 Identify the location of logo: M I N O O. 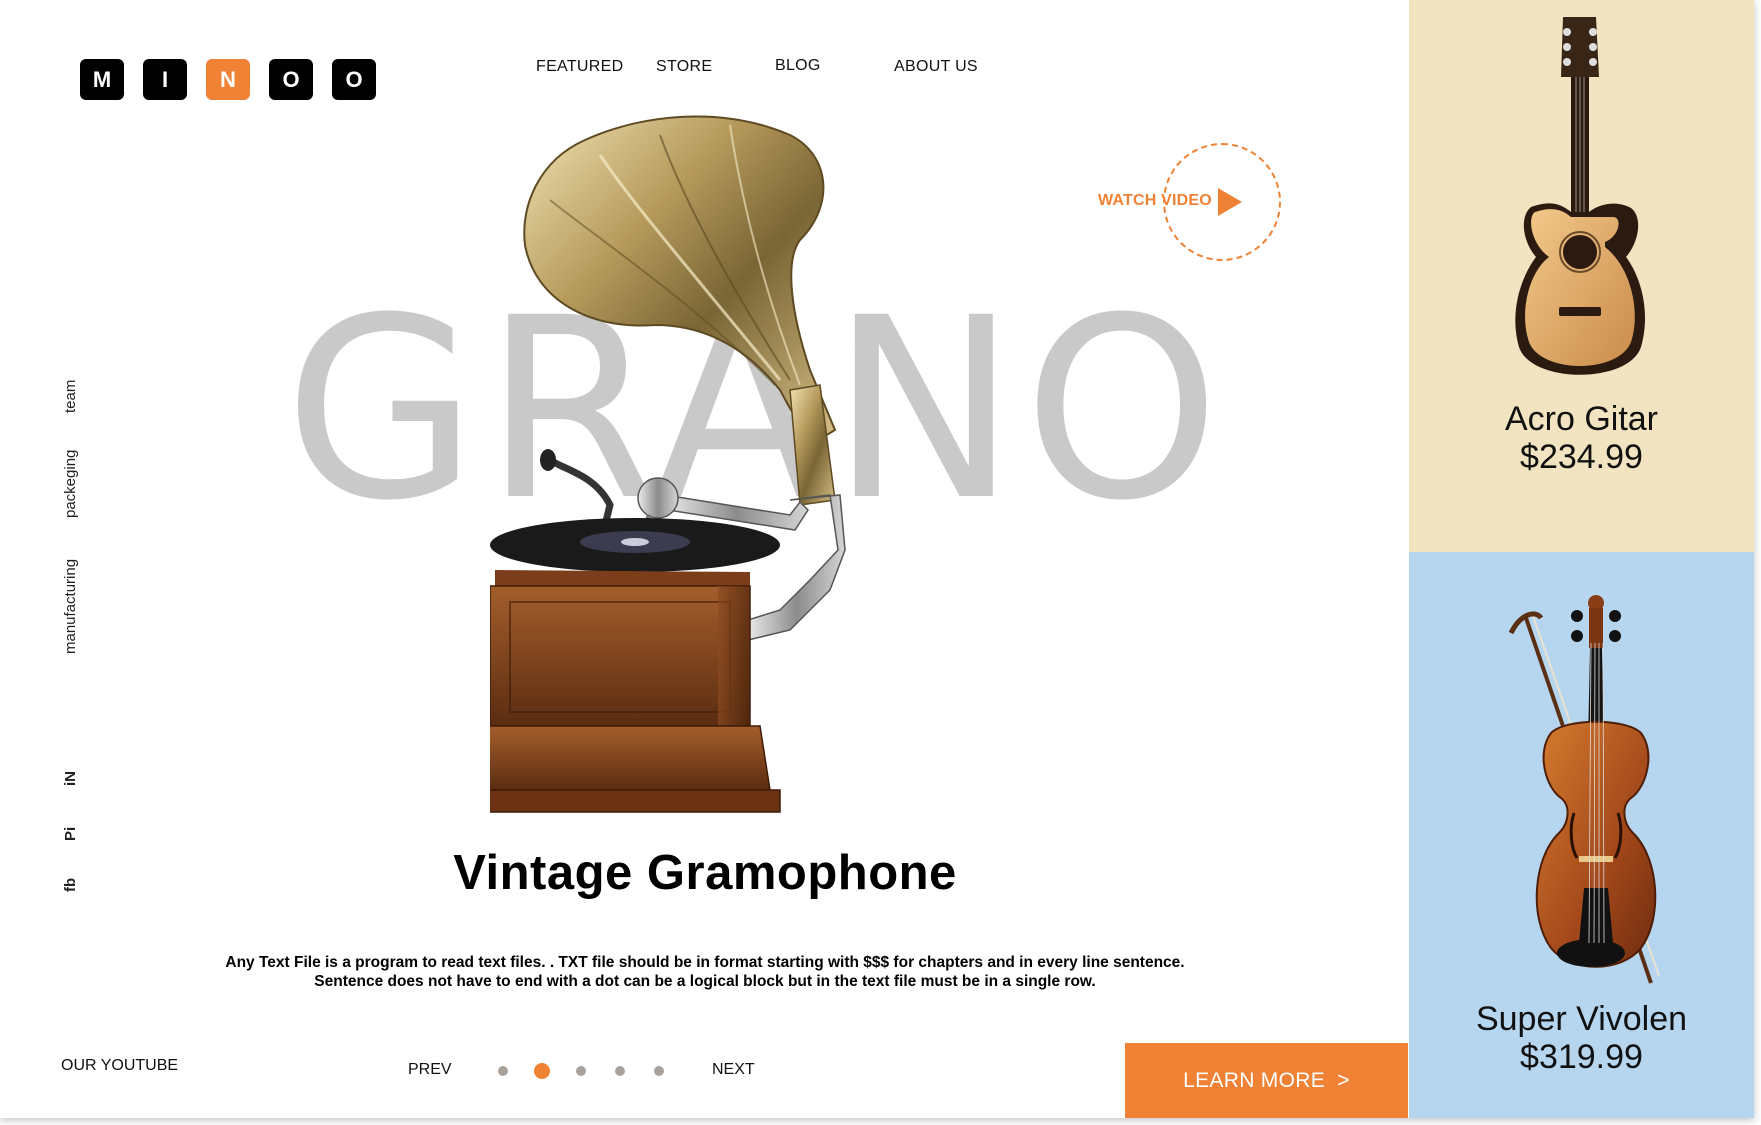
(228, 79).